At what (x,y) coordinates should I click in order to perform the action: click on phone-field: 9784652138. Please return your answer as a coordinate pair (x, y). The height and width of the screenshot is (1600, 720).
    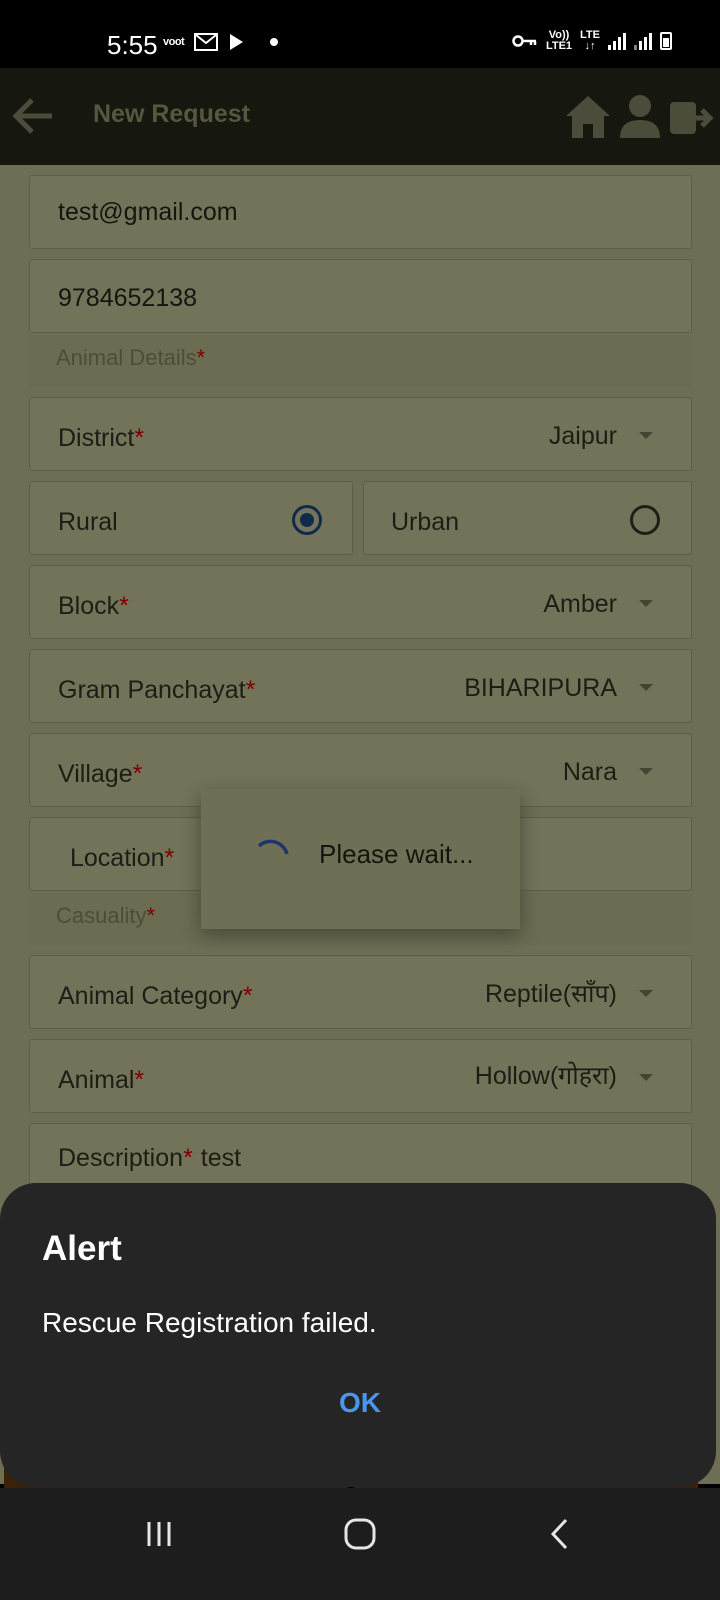
    Looking at the image, I should click on (360, 296).